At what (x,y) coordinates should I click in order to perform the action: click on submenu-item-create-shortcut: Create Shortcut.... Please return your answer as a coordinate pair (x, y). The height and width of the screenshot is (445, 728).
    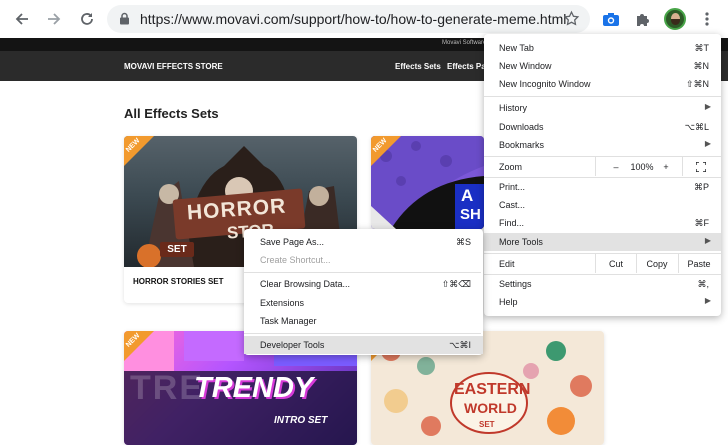
    Looking at the image, I should click on (295, 260).